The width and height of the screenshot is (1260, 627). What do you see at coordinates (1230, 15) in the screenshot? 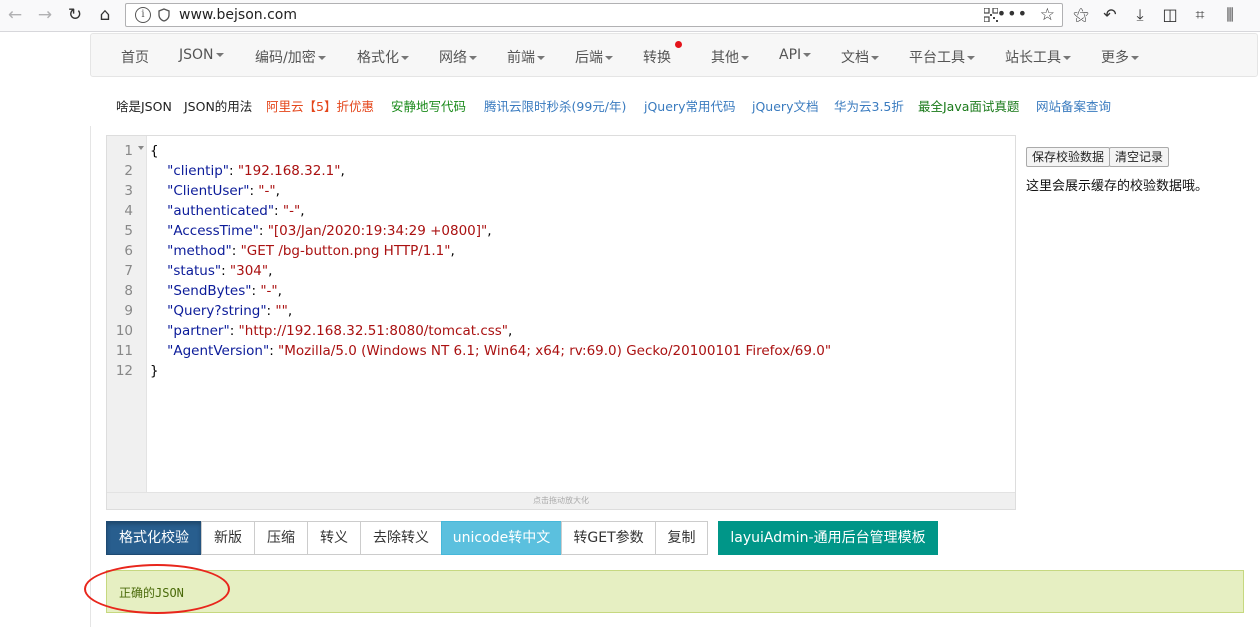
I see `library-icon: ⫼` at bounding box center [1230, 15].